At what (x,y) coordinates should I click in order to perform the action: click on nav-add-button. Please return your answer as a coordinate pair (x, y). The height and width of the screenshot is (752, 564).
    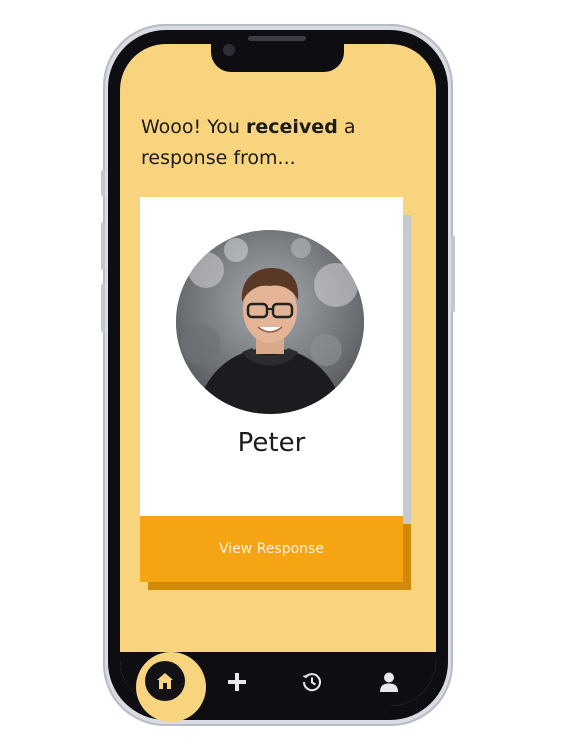
    Looking at the image, I should click on (237, 682).